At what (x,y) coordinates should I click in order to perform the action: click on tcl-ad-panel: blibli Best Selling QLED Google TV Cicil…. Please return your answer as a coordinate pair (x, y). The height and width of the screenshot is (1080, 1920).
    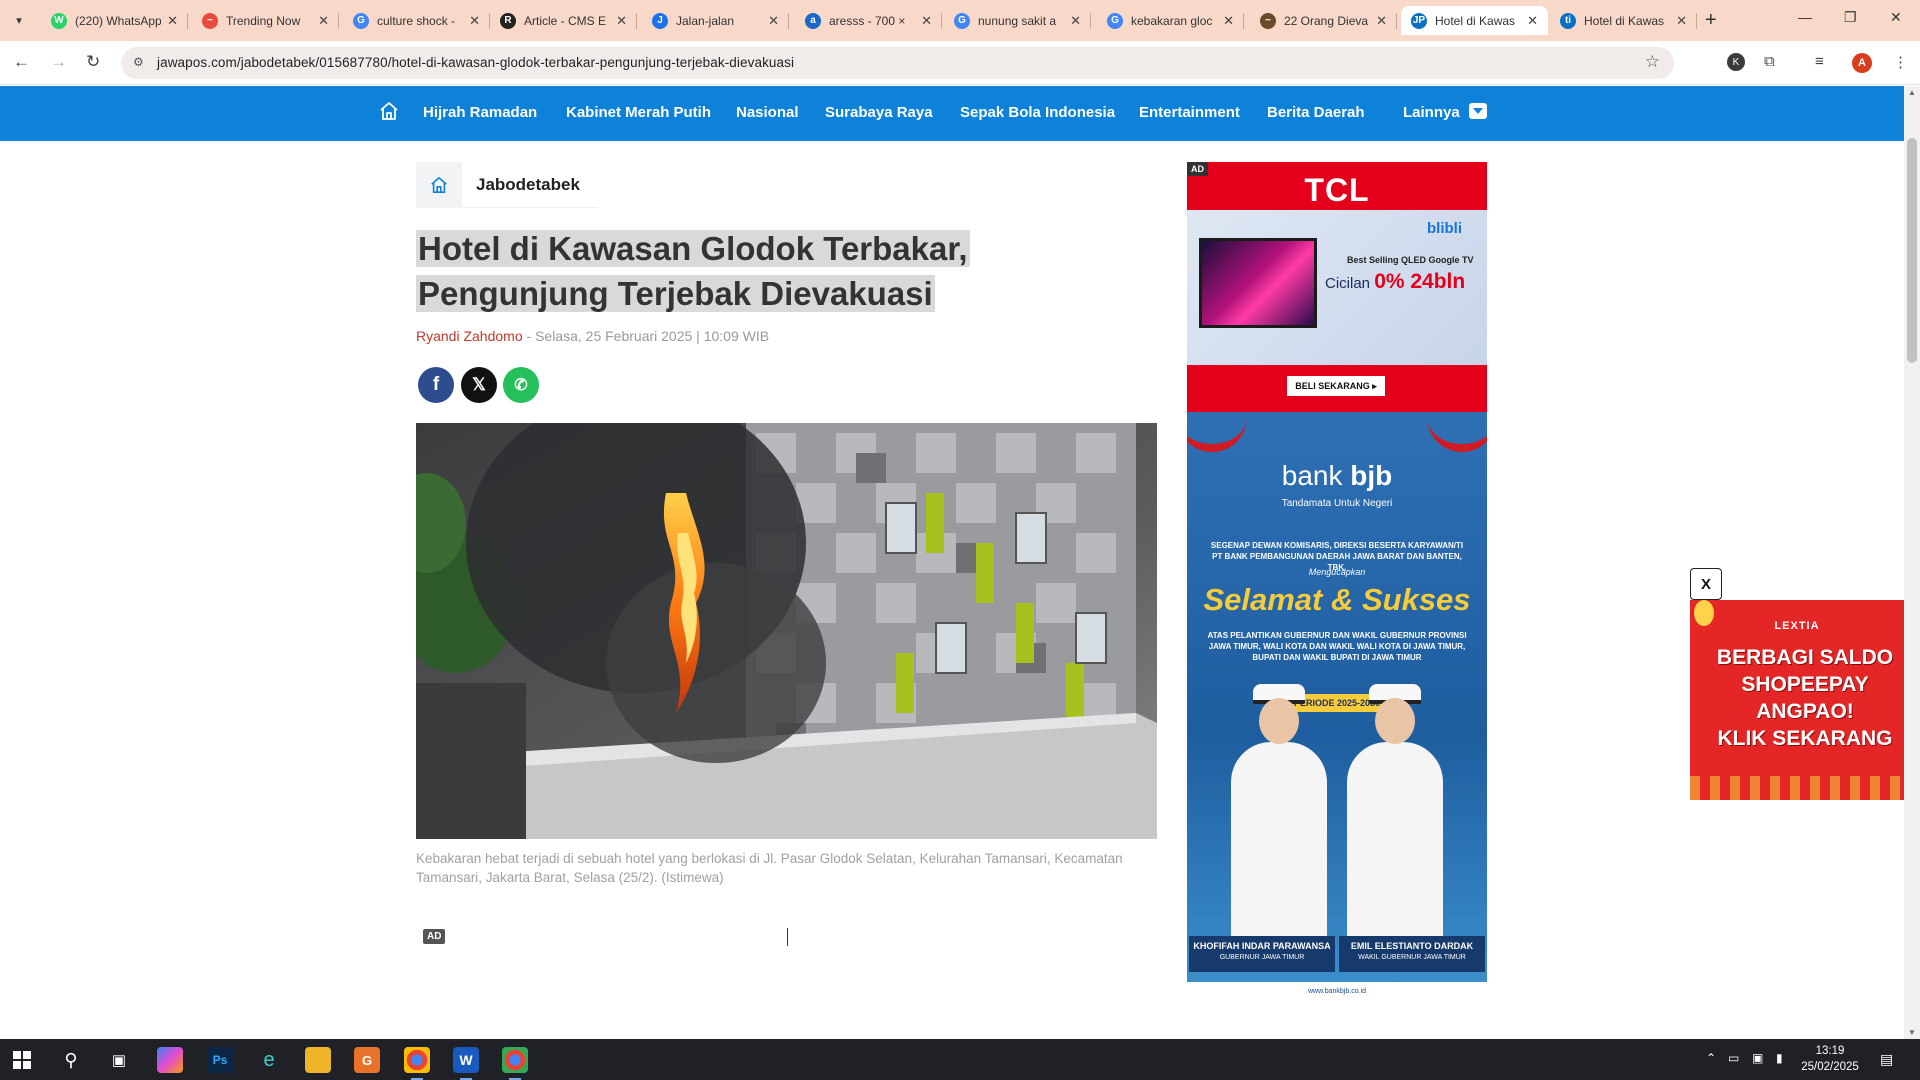
    Looking at the image, I should click on (1337, 287).